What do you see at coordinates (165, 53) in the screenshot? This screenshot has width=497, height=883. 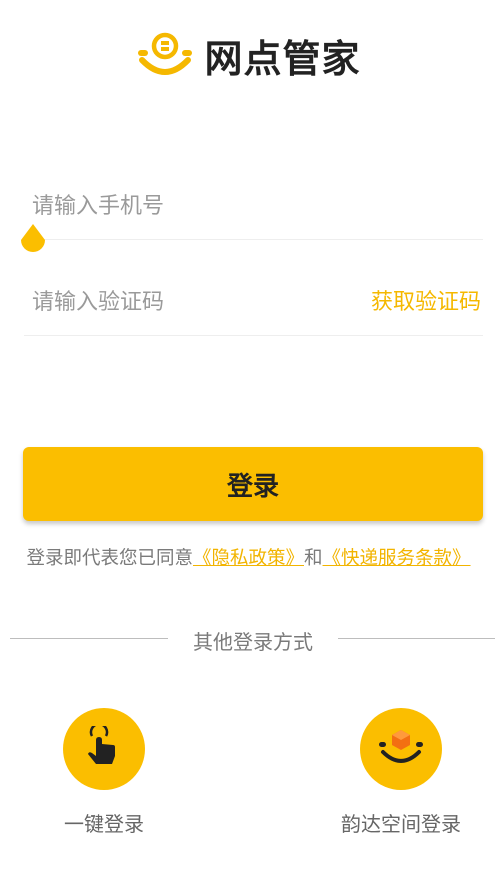 I see `logo-smile-icon` at bounding box center [165, 53].